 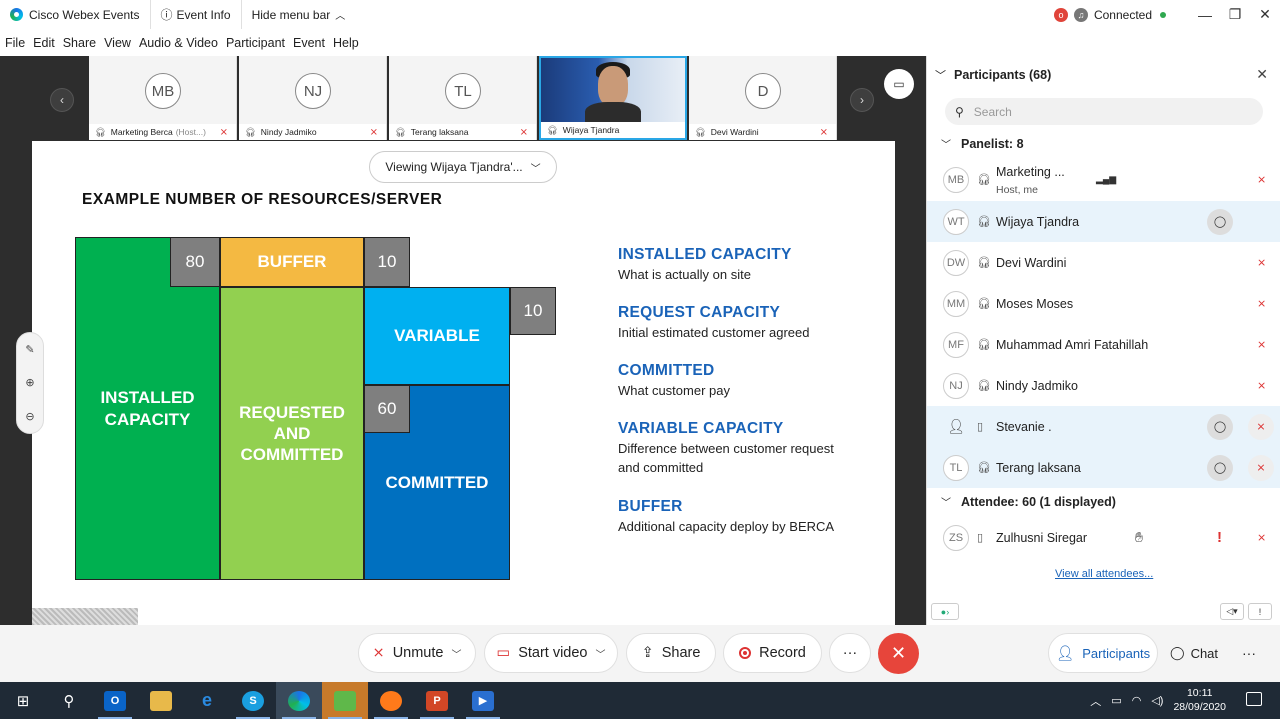 What do you see at coordinates (898, 653) in the screenshot?
I see `leave-meeting-button: ✕` at bounding box center [898, 653].